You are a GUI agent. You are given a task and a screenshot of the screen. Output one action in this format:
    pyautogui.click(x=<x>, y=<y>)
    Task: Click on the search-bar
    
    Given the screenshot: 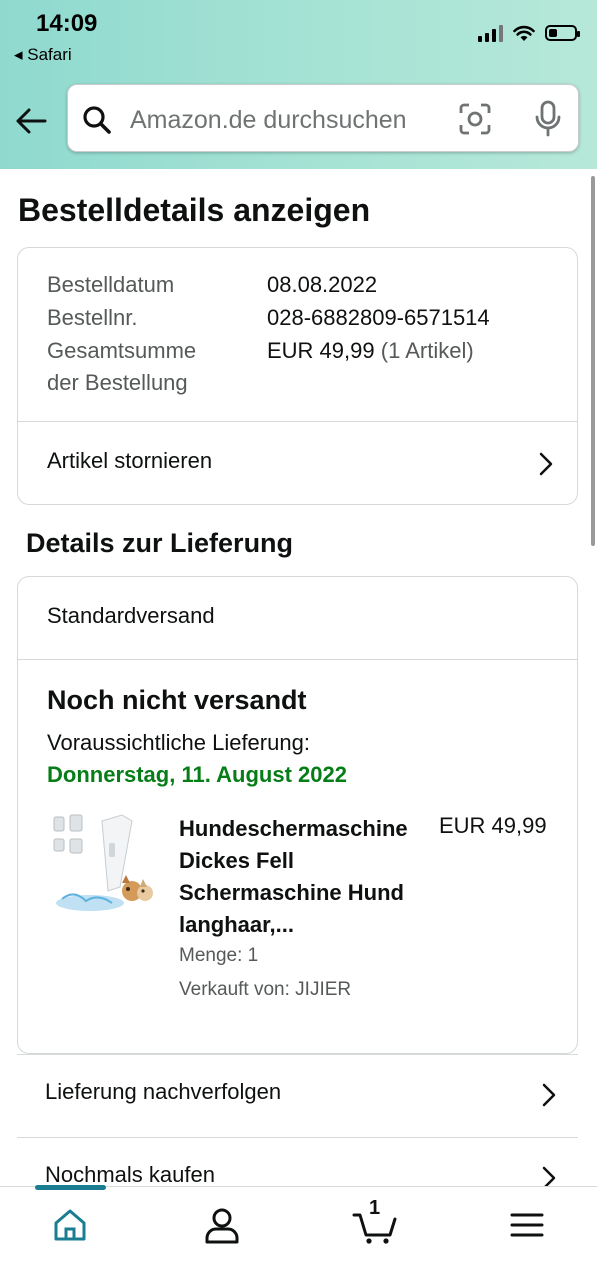 What is the action you would take?
    pyautogui.click(x=323, y=118)
    